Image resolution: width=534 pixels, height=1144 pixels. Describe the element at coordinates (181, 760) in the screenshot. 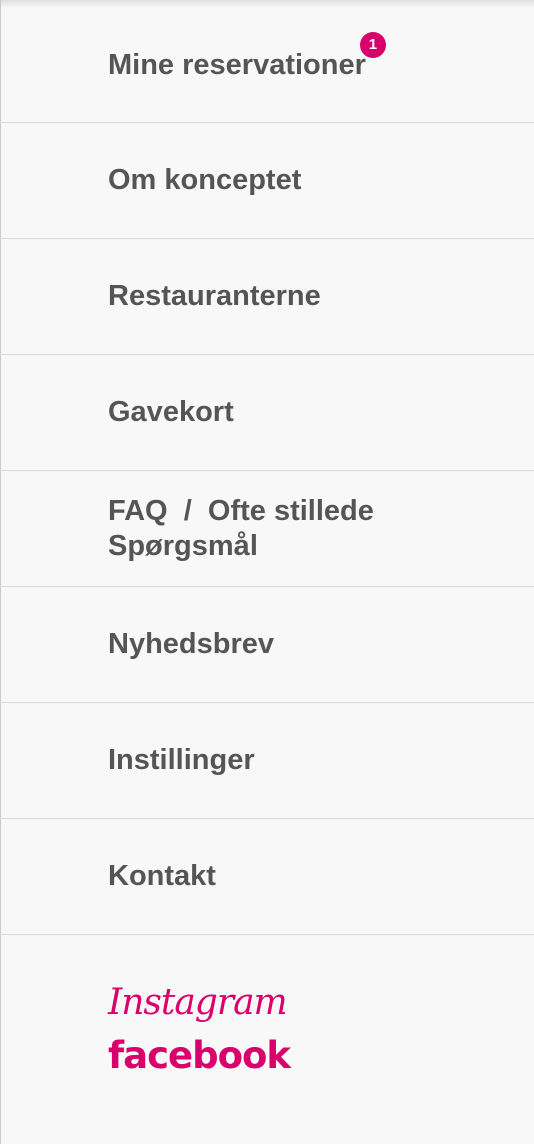

I see `menu-item-label: Instillinger` at that location.